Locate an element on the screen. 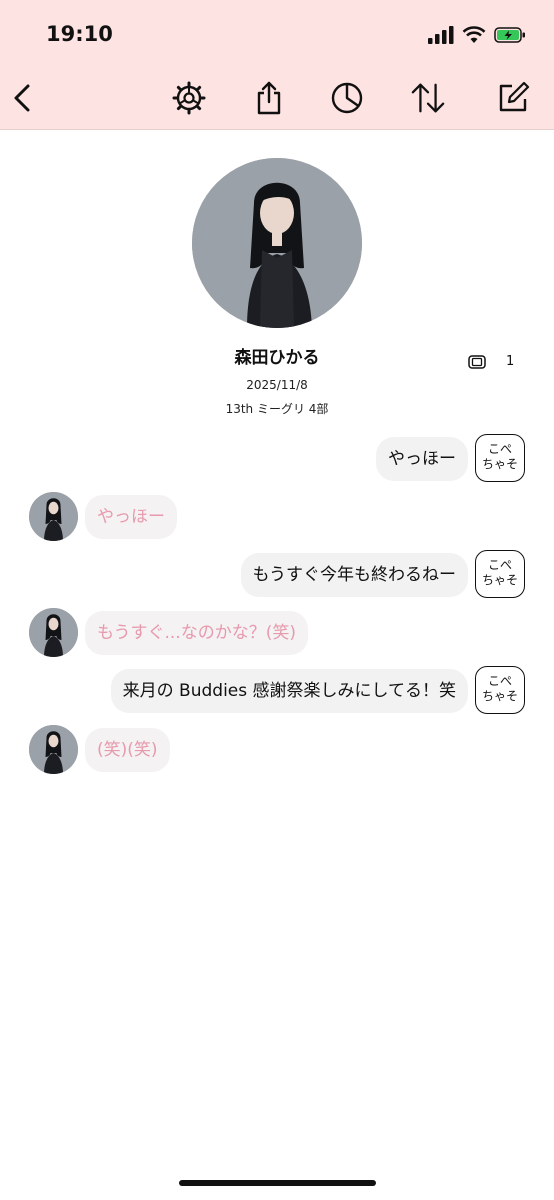 The width and height of the screenshot is (554, 1200). incoming-message: もうすぐ...なのかな？(笑) is located at coordinates (196, 633).